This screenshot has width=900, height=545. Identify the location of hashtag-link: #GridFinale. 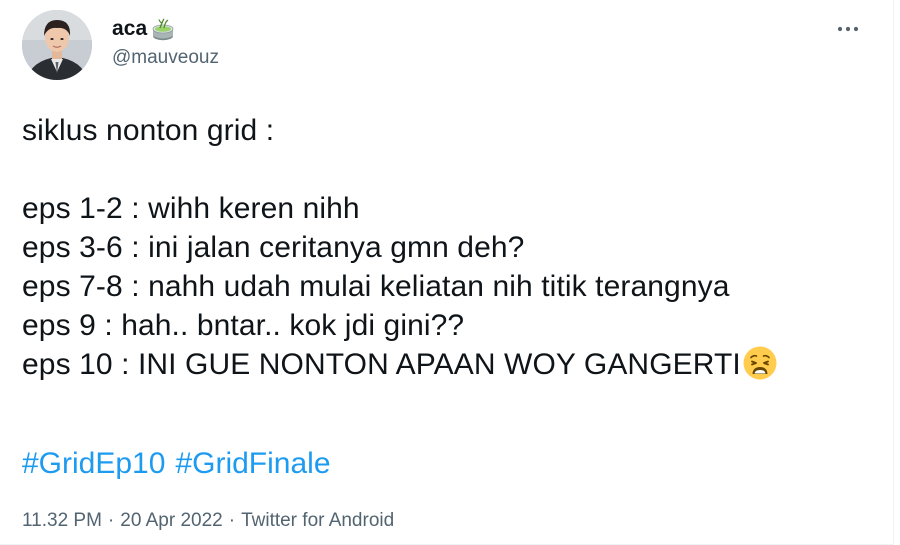
(252, 463).